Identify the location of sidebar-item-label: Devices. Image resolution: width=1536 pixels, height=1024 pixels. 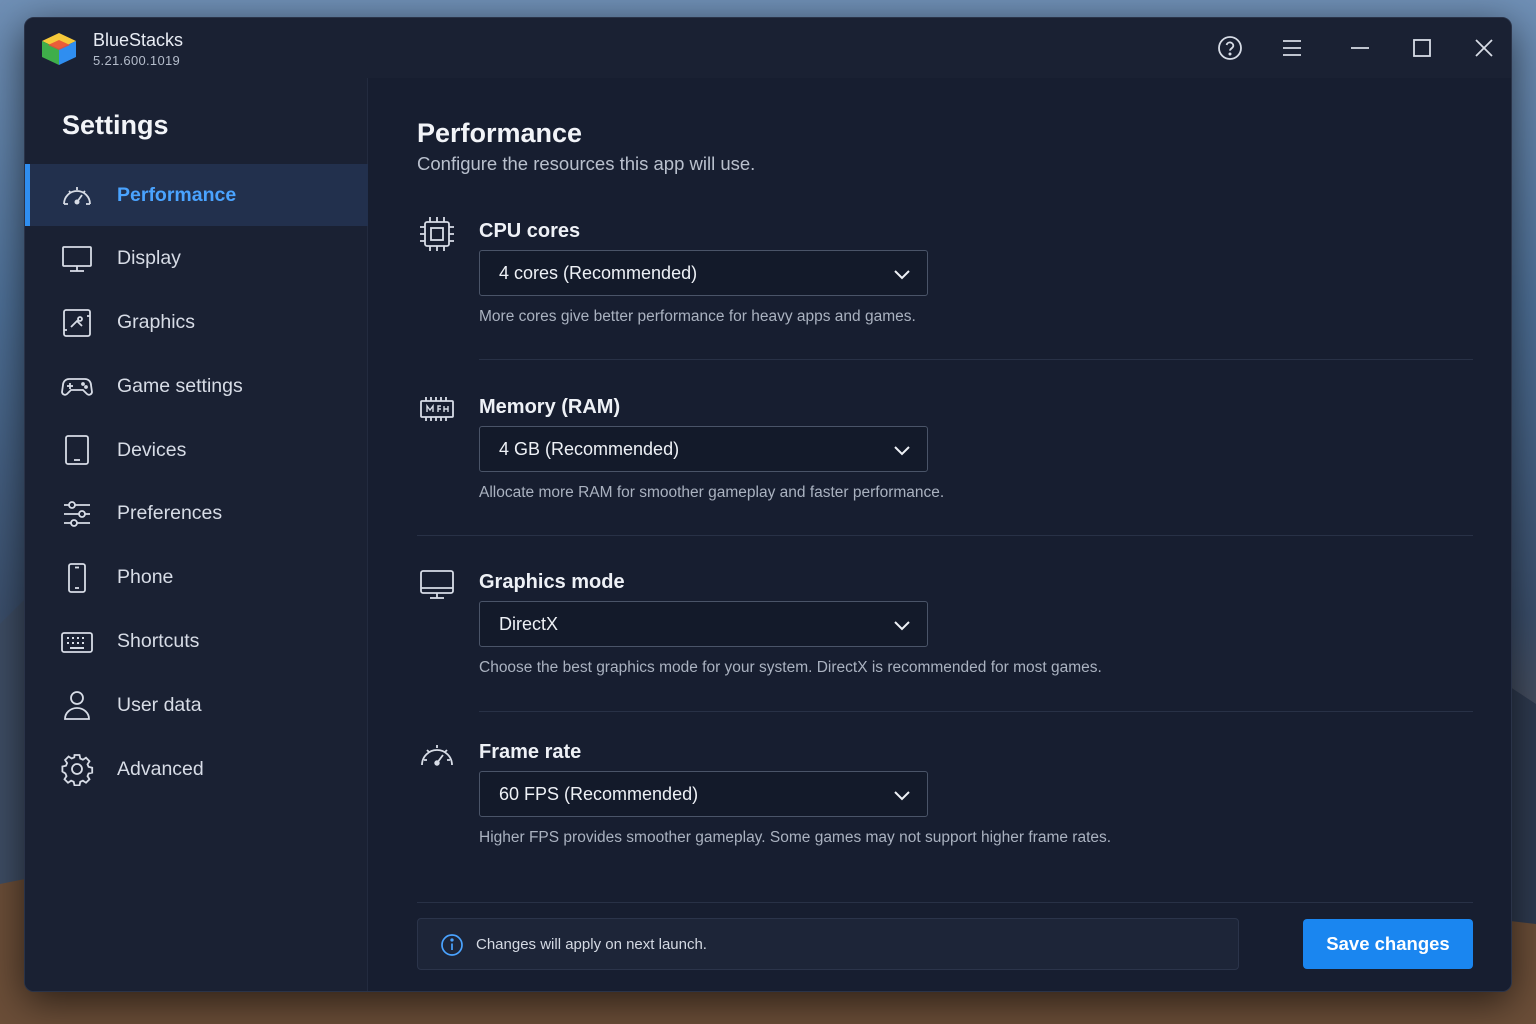
(152, 449).